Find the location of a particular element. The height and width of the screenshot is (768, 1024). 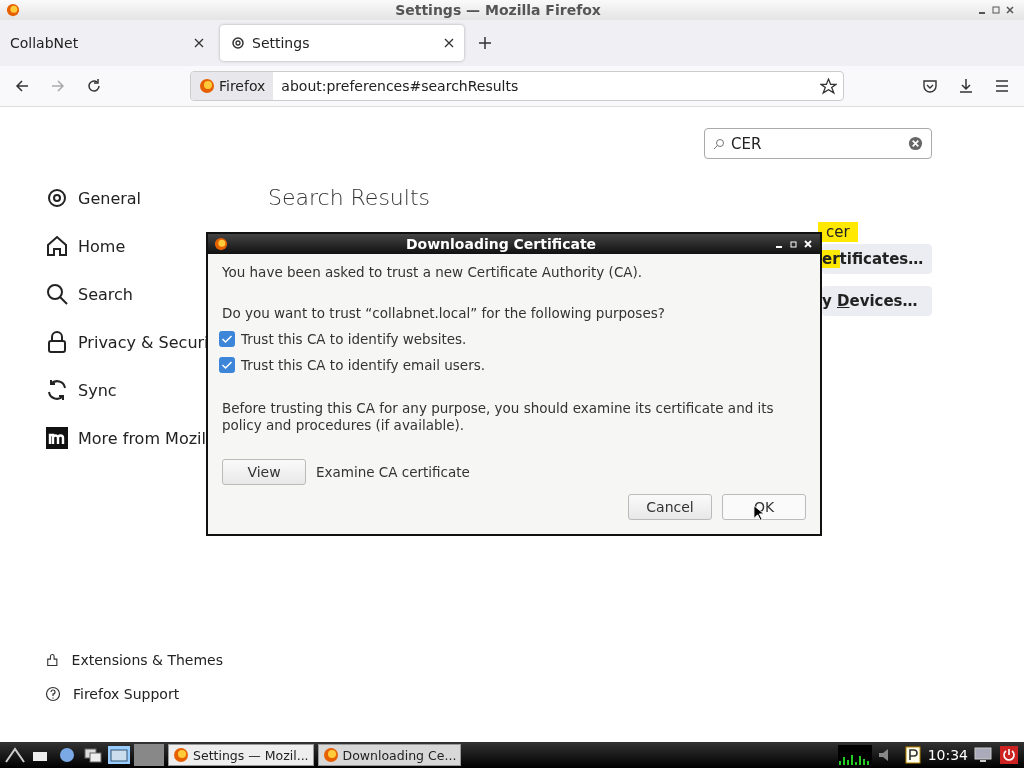

search-tooltip: cer is located at coordinates (838, 232).